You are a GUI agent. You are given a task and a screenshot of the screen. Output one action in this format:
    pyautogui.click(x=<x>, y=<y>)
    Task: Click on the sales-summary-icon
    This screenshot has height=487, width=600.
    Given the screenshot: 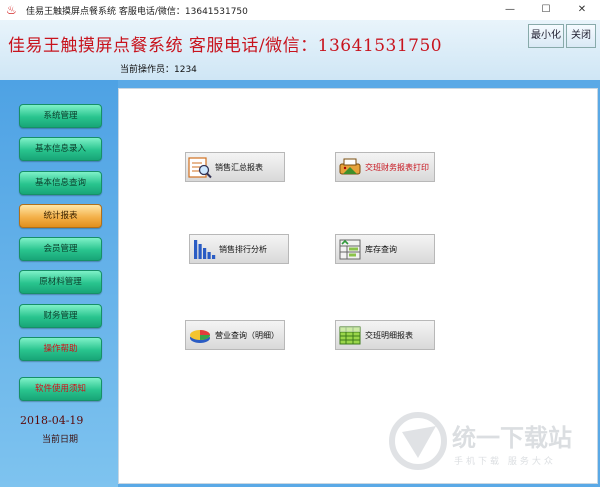 What is the action you would take?
    pyautogui.click(x=200, y=168)
    